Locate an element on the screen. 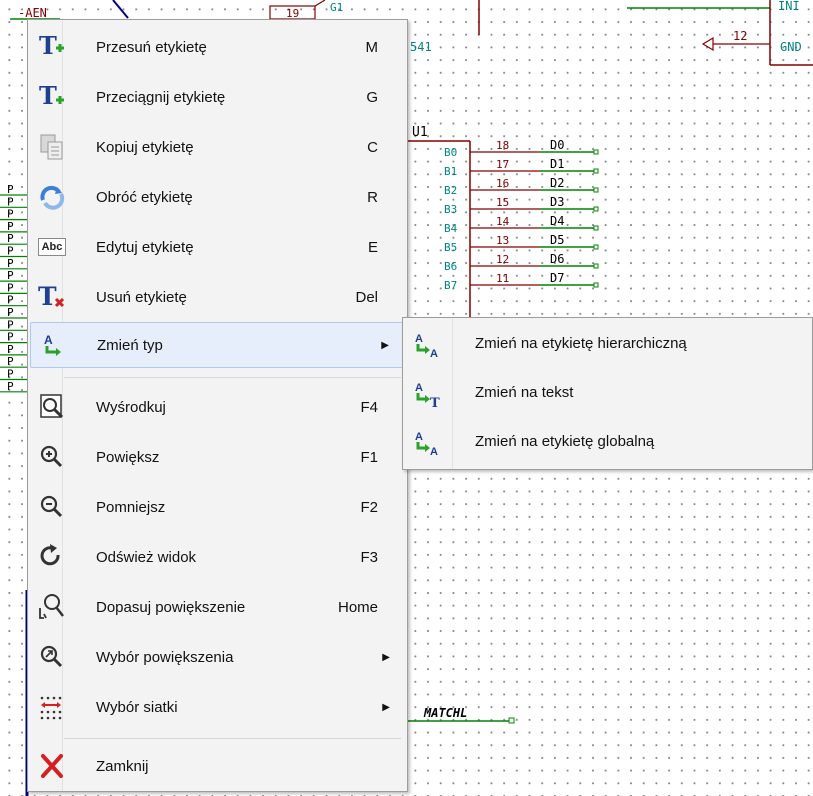  pin-name: B7 is located at coordinates (450, 285).